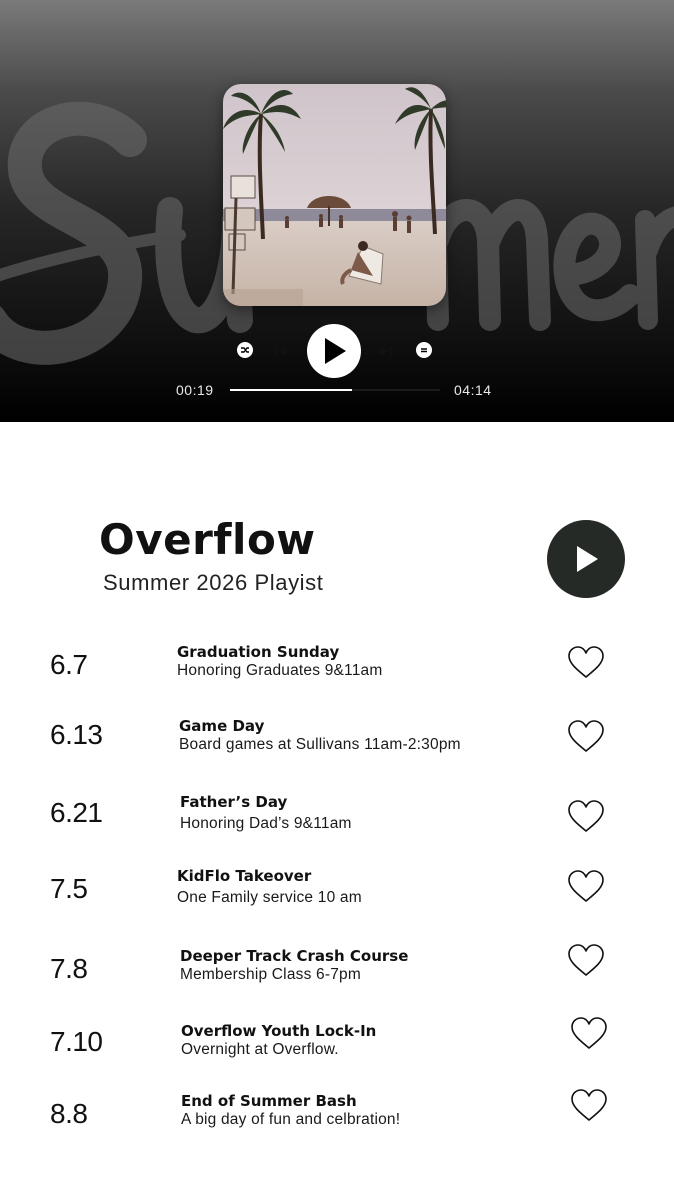  What do you see at coordinates (258, 652) in the screenshot?
I see `track-title: Graduation Sunday` at bounding box center [258, 652].